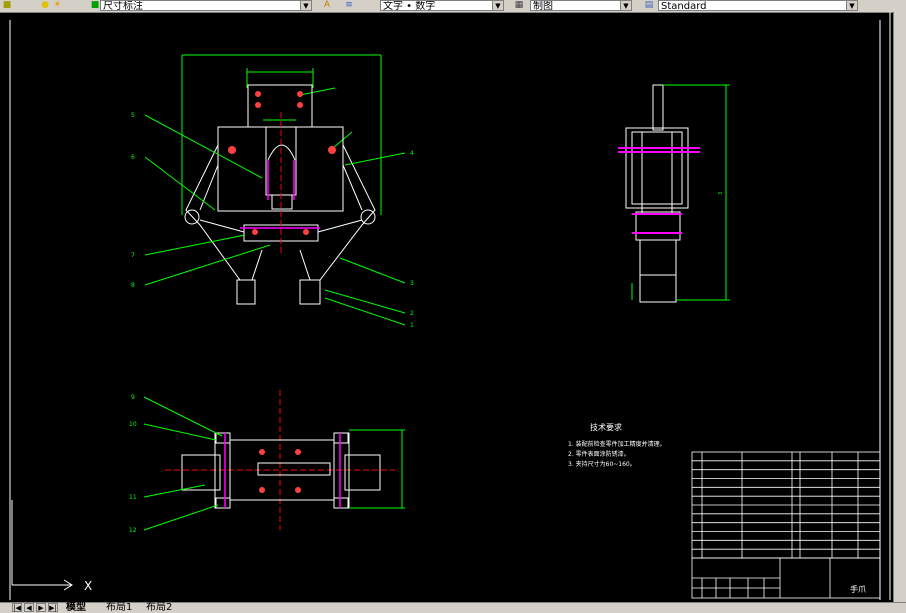 The height and width of the screenshot is (613, 906). What do you see at coordinates (45, 5) in the screenshot?
I see `layer-bulb-icon: ●` at bounding box center [45, 5].